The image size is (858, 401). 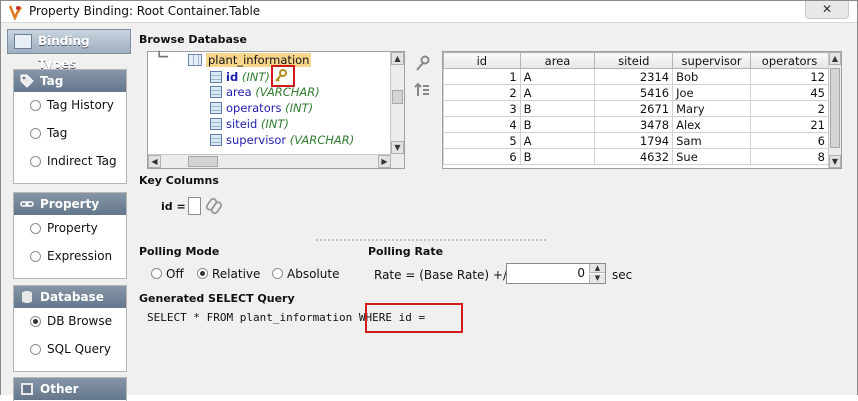 What do you see at coordinates (443, 275) in the screenshot?
I see `rate-prefix-label: Rate = (Base Rate) +/-` at bounding box center [443, 275].